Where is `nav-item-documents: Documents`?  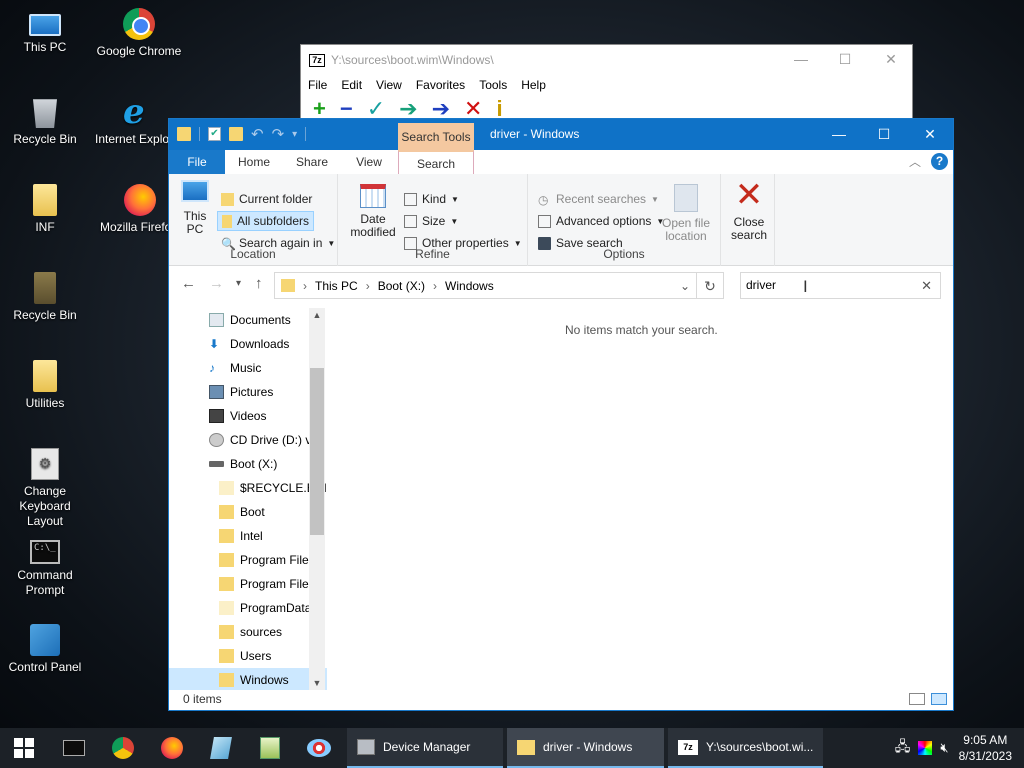
nav-item-documents: Documents is located at coordinates (248, 320).